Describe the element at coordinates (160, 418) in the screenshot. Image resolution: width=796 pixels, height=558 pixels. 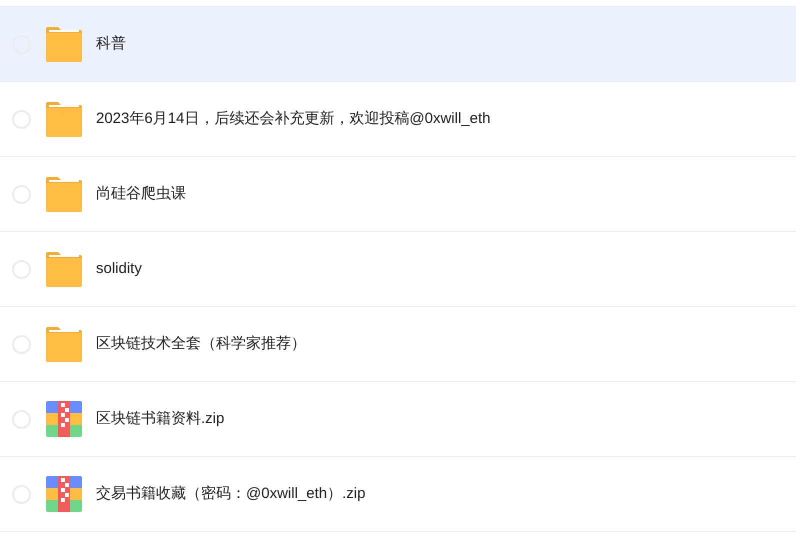
I see `file-name: 区块链书籍资料.zip` at that location.